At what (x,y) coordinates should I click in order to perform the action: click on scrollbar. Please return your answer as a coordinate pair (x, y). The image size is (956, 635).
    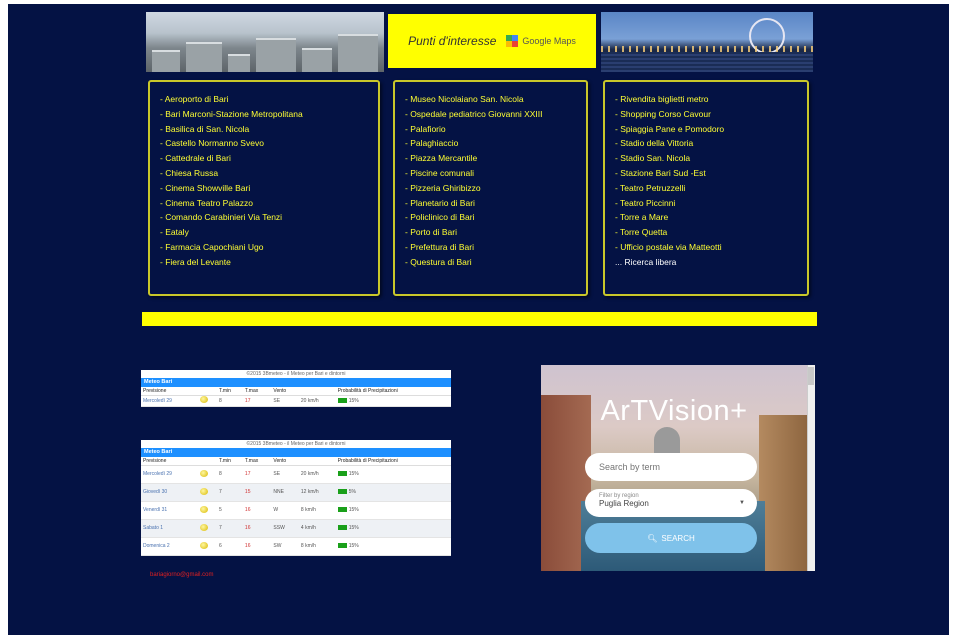
    Looking at the image, I should click on (811, 468).